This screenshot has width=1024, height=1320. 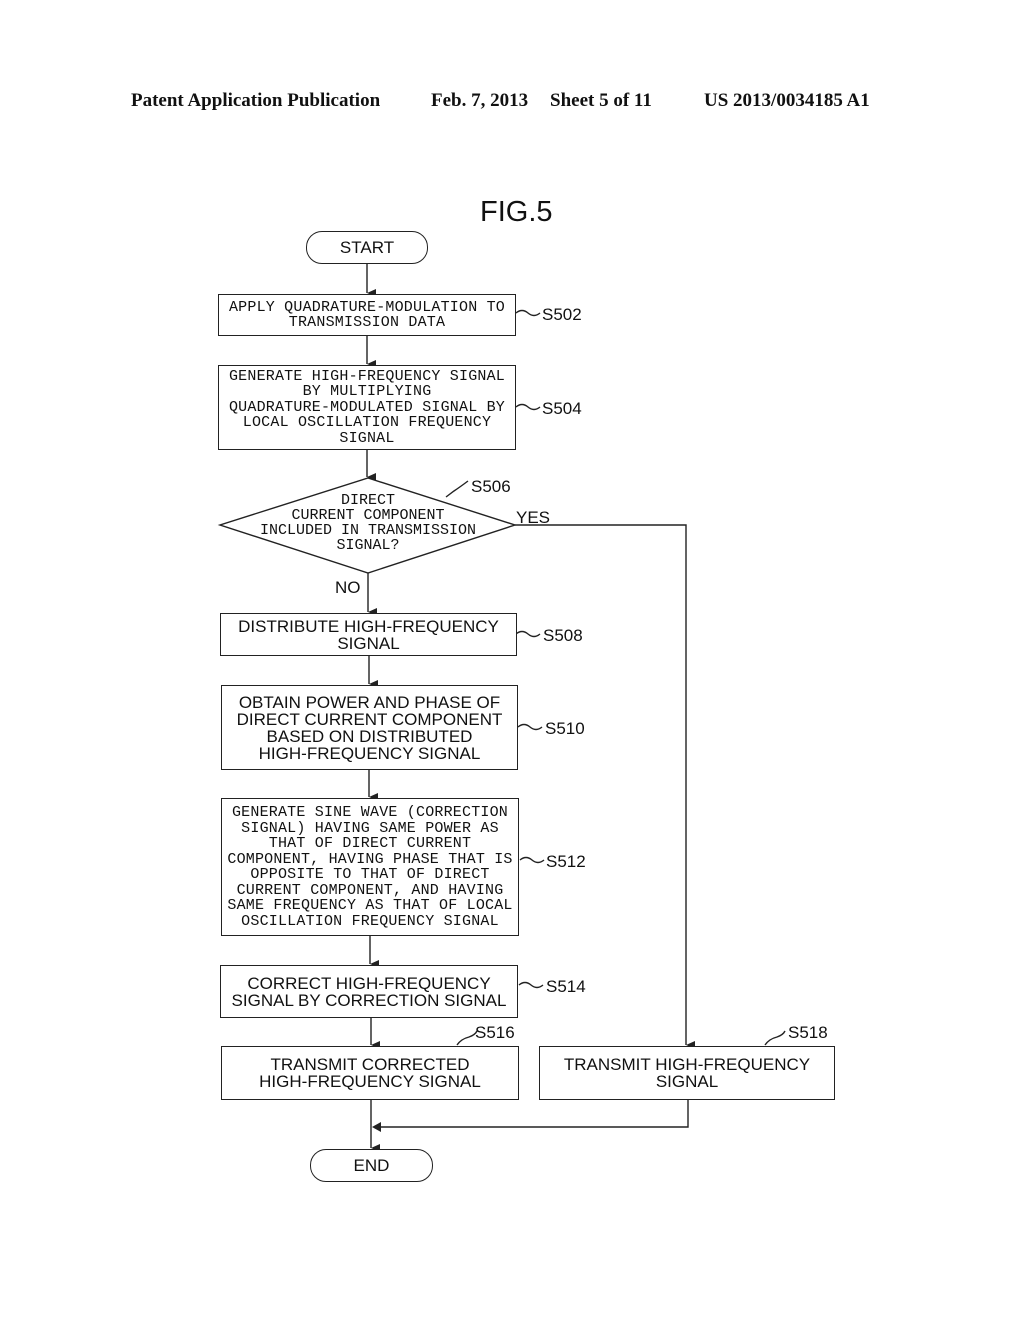 What do you see at coordinates (368, 545) in the screenshot?
I see `decision-s506-line: SIGNAL?` at bounding box center [368, 545].